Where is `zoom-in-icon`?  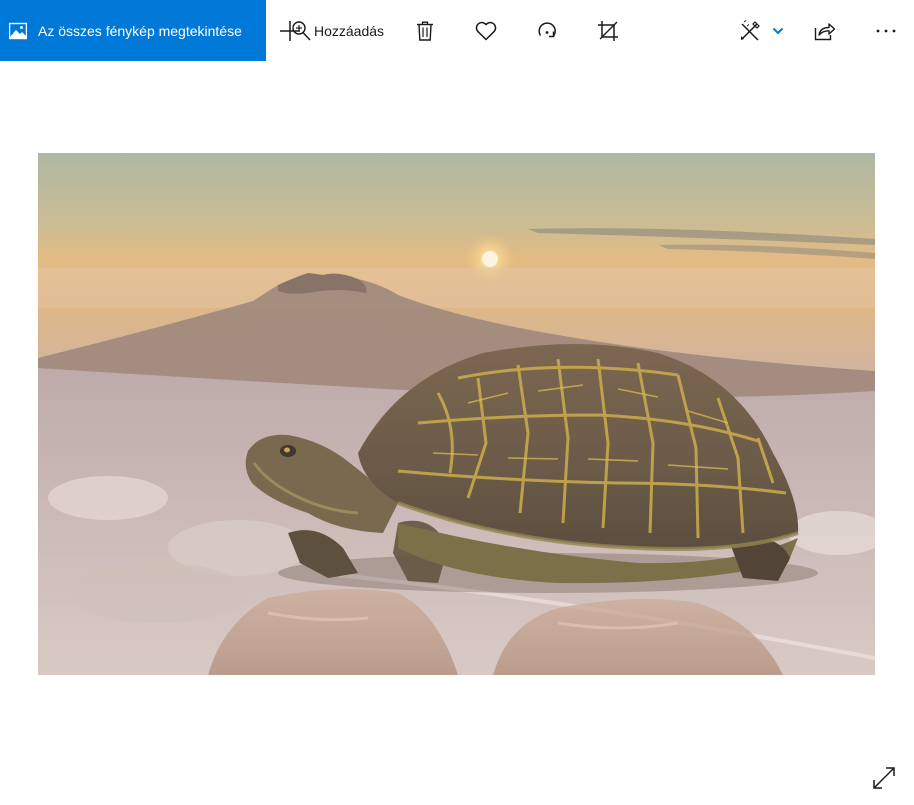 zoom-in-icon is located at coordinates (295, 31).